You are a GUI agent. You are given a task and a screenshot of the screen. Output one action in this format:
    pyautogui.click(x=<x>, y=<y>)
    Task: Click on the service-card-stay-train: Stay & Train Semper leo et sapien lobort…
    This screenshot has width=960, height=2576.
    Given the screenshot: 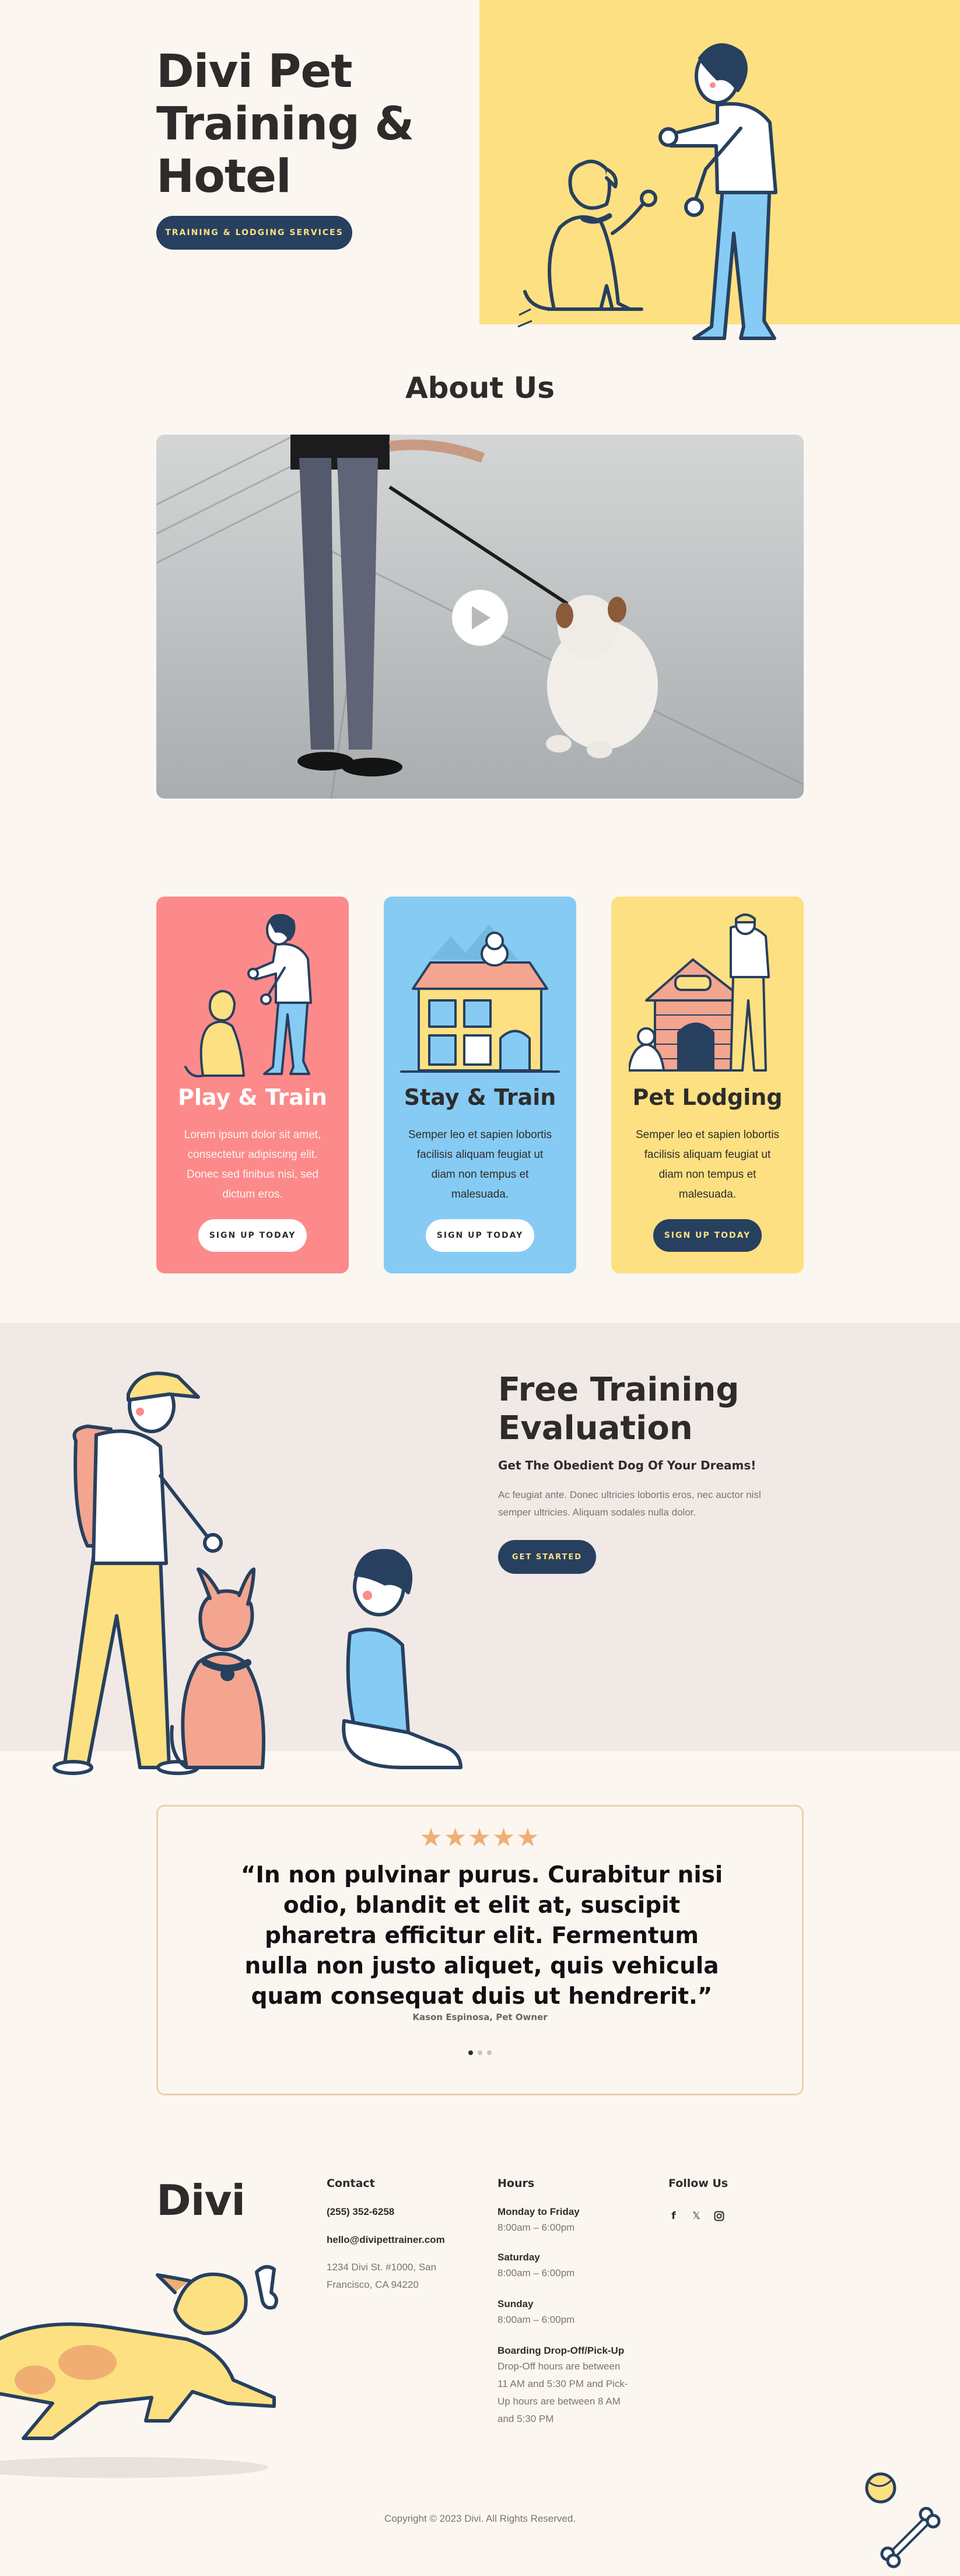 What is the action you would take?
    pyautogui.click(x=480, y=1085)
    